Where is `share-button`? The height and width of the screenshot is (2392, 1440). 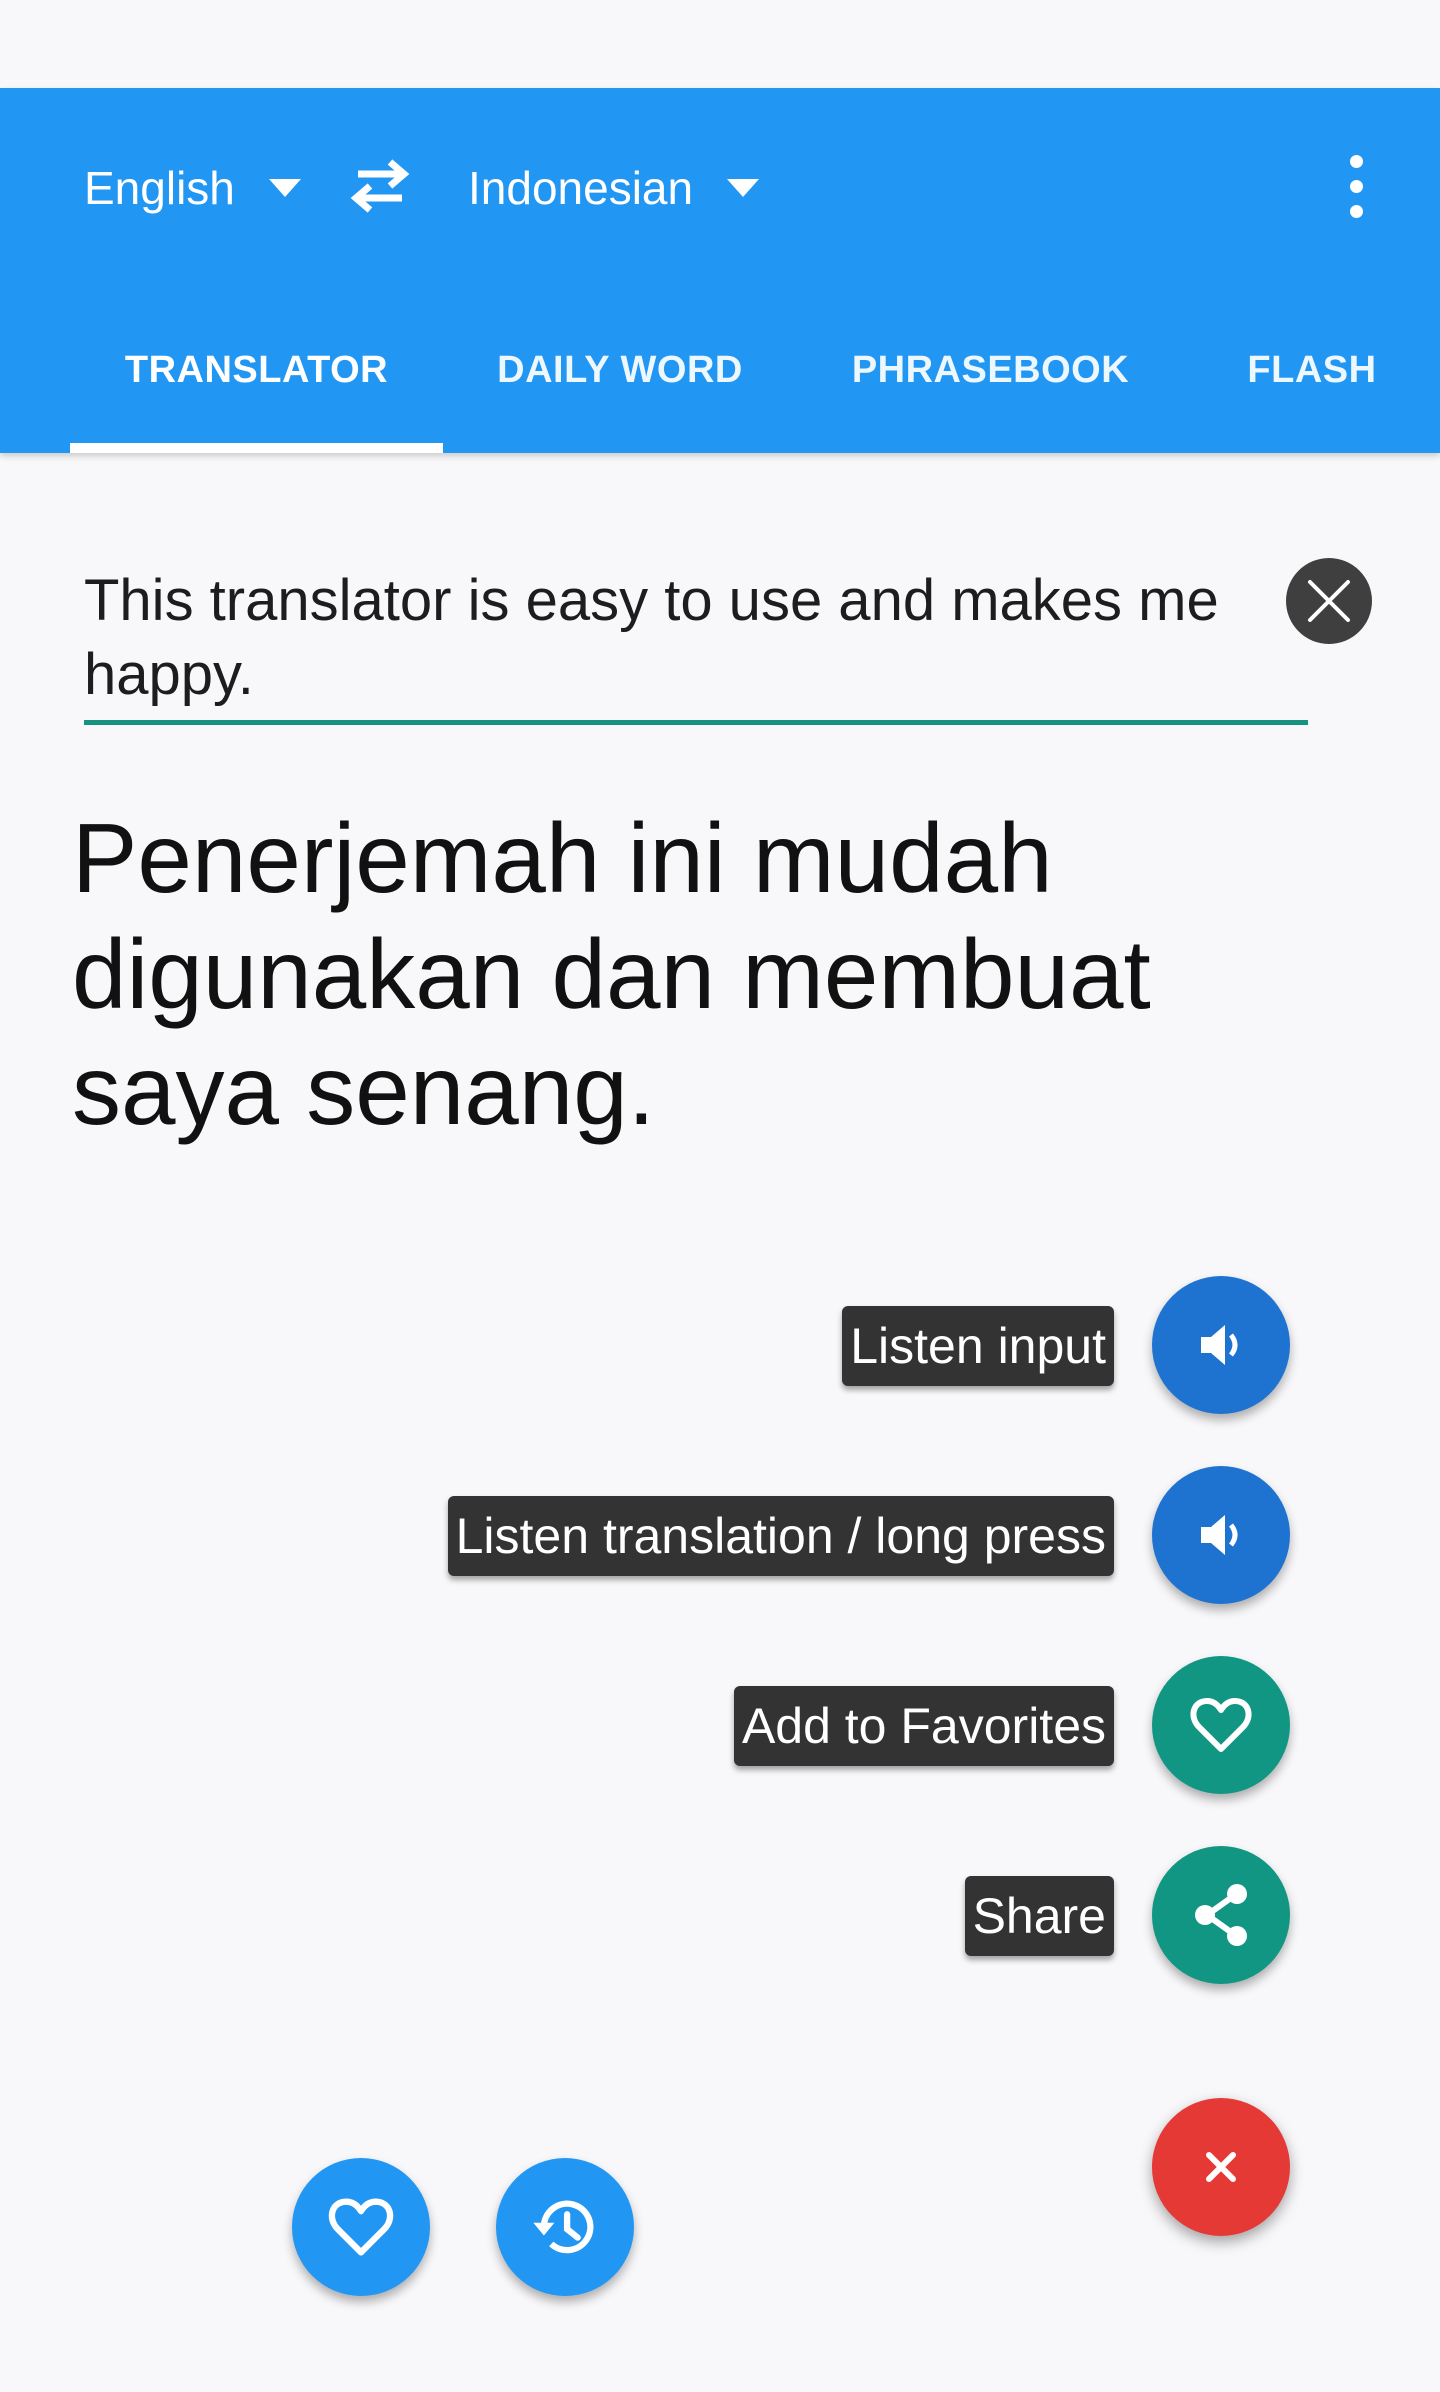 share-button is located at coordinates (1221, 1915).